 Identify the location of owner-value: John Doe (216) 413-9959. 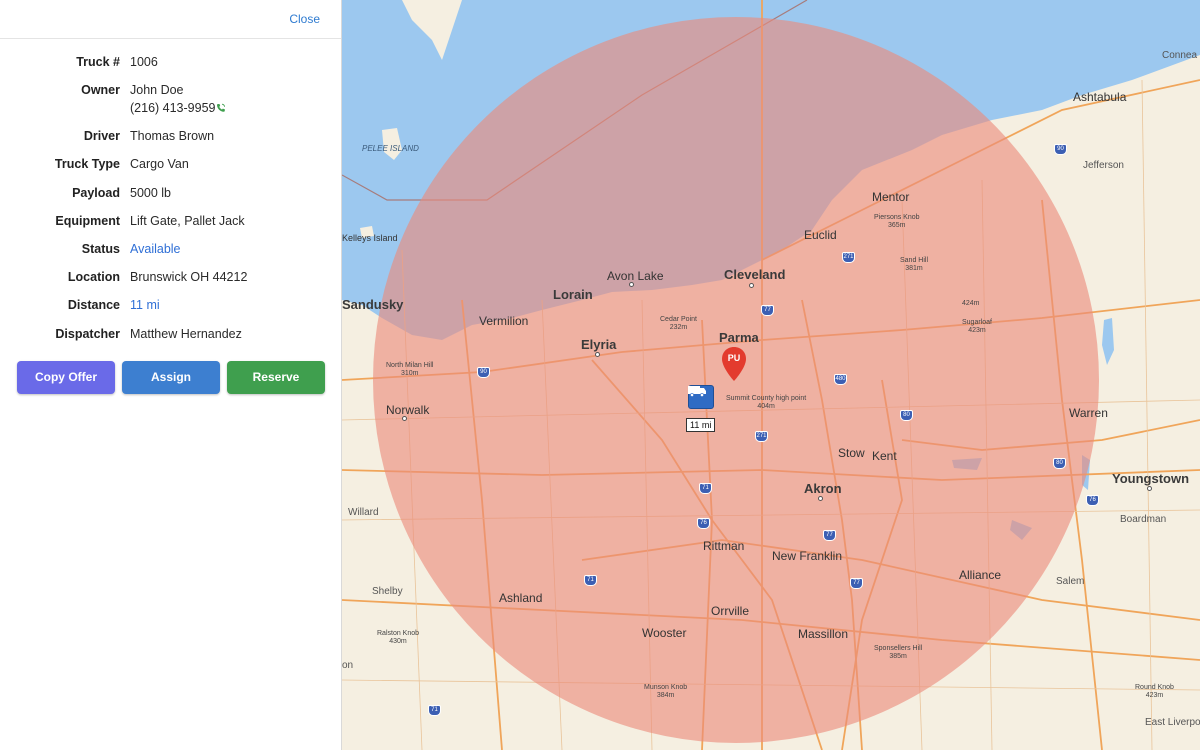
(178, 99).